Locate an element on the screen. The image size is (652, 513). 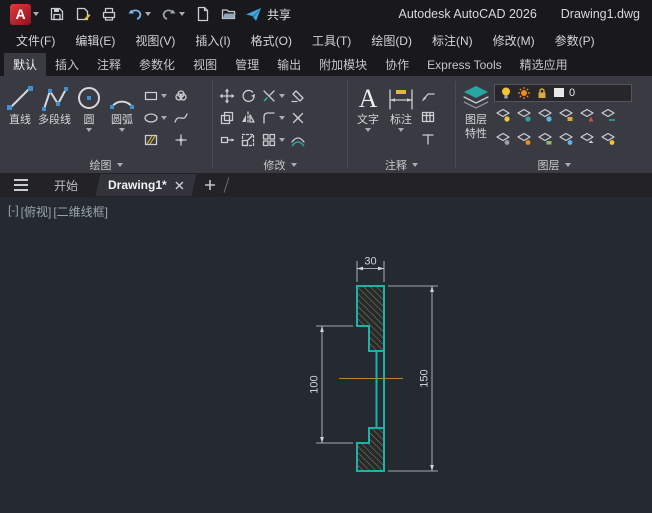
annotate-panel-expander: 注释 is located at coordinates (401, 164).